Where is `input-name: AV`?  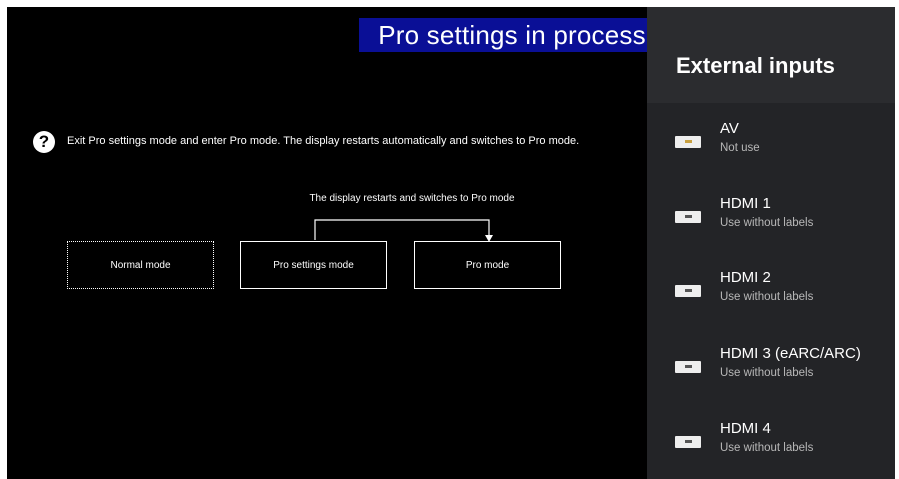 input-name: AV is located at coordinates (729, 128).